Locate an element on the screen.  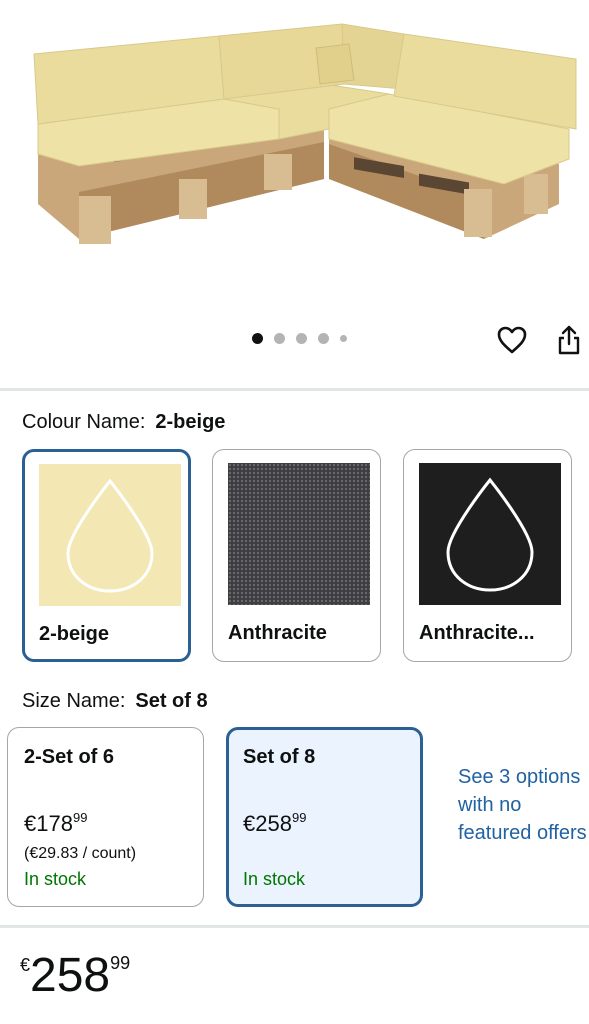
price-whole: 178 is located at coordinates (54, 823).